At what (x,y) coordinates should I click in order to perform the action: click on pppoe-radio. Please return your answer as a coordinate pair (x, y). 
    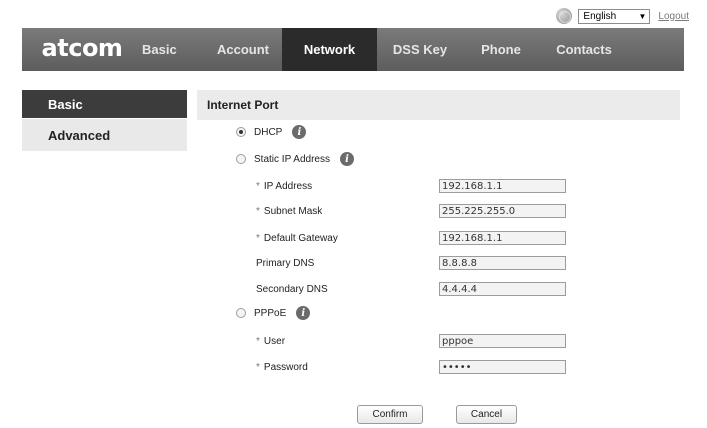
    Looking at the image, I should click on (241, 313).